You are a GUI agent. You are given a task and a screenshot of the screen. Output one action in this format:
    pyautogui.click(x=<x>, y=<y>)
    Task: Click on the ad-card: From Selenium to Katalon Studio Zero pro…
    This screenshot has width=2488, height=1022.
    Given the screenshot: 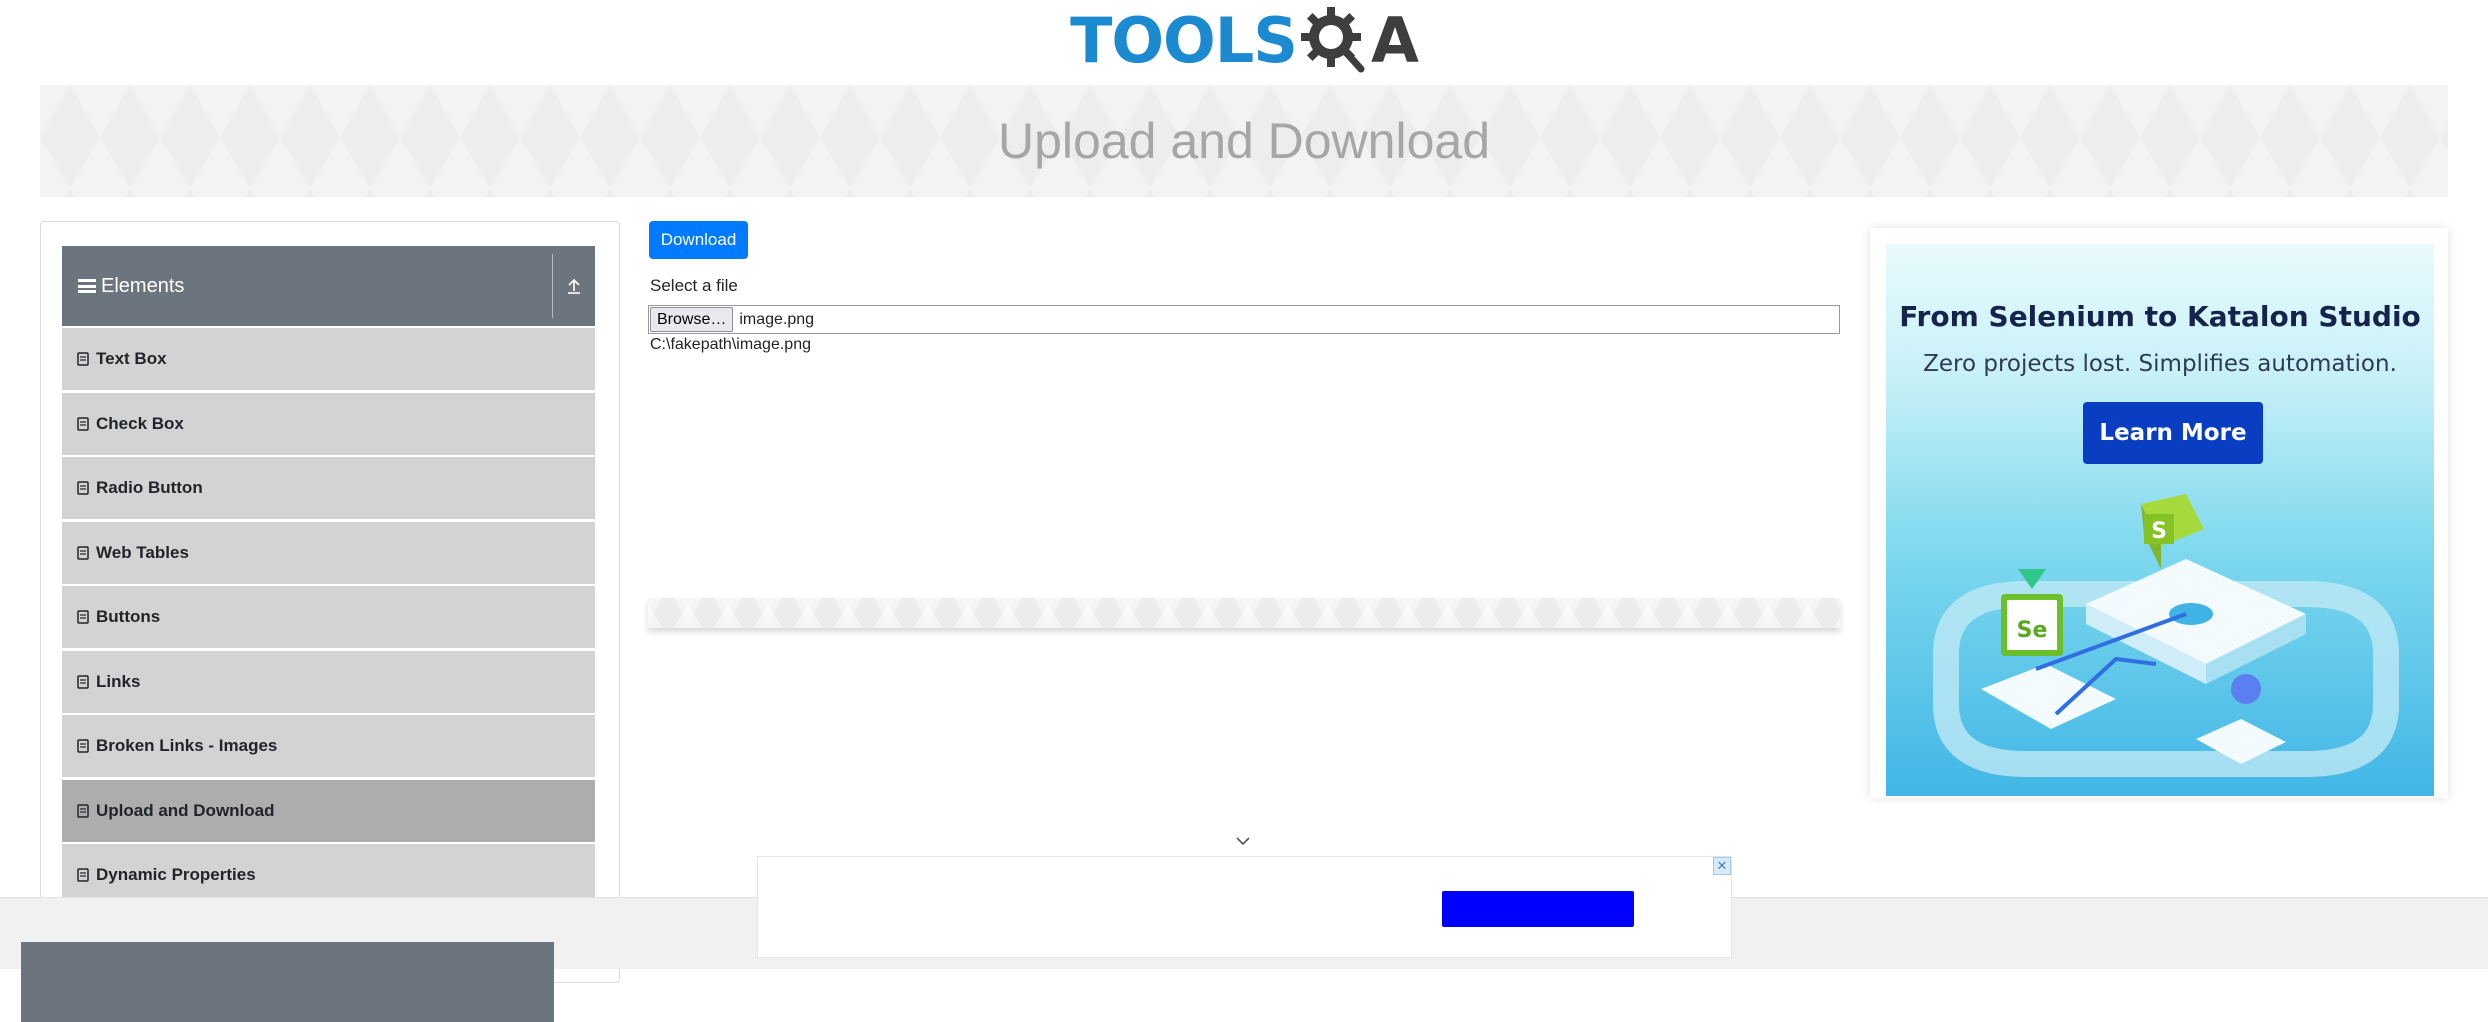 What is the action you would take?
    pyautogui.click(x=2159, y=513)
    